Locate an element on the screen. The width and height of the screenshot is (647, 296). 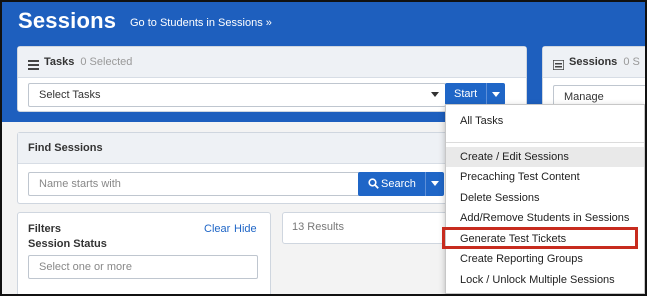
menu-item-label: Add/Remove Students in Sessions is located at coordinates (545, 218).